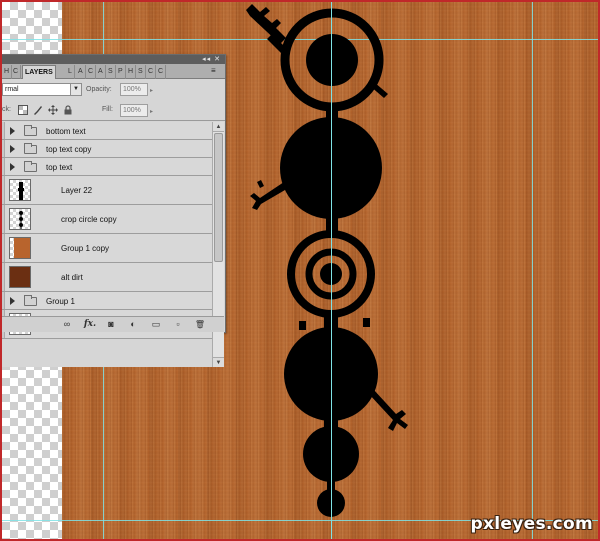  Describe the element at coordinates (211, 59) in the screenshot. I see `panel-collapse-close-controls: ◂◂ ✕` at that location.